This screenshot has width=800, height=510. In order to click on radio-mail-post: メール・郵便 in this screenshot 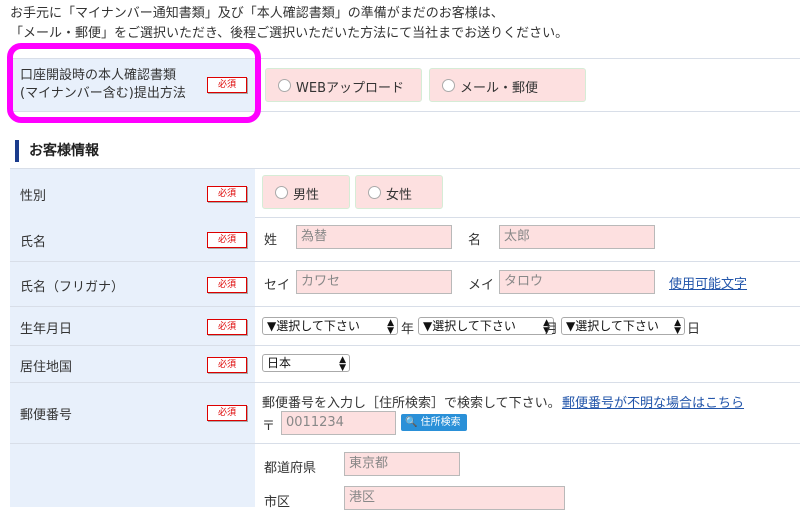, I will do `click(507, 85)`.